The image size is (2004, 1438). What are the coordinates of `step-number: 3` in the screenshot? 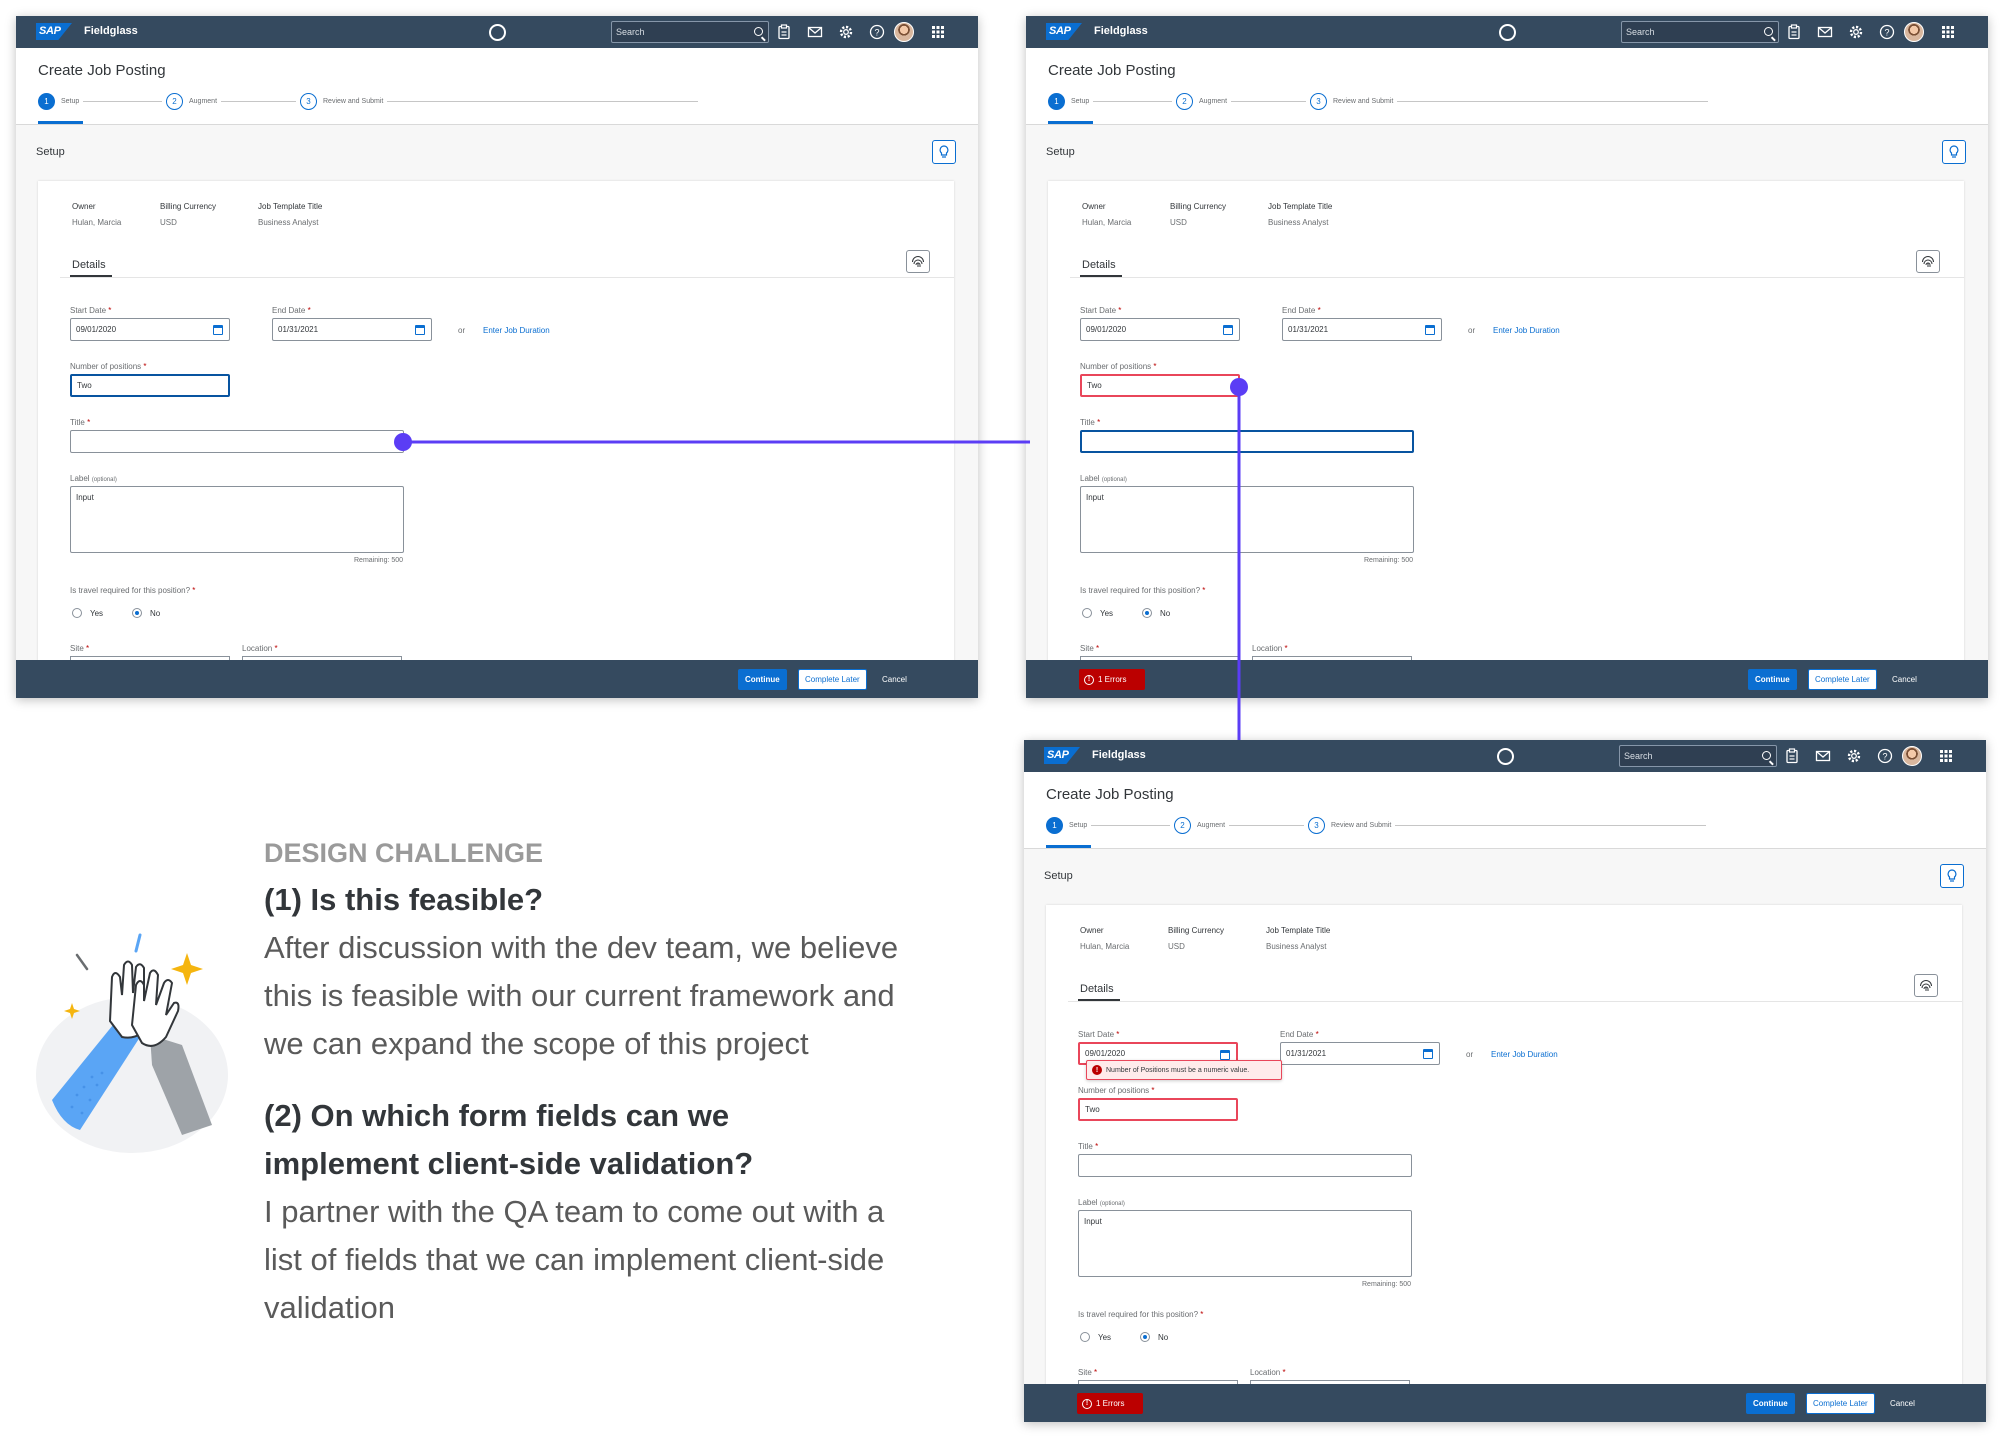 It's located at (308, 101).